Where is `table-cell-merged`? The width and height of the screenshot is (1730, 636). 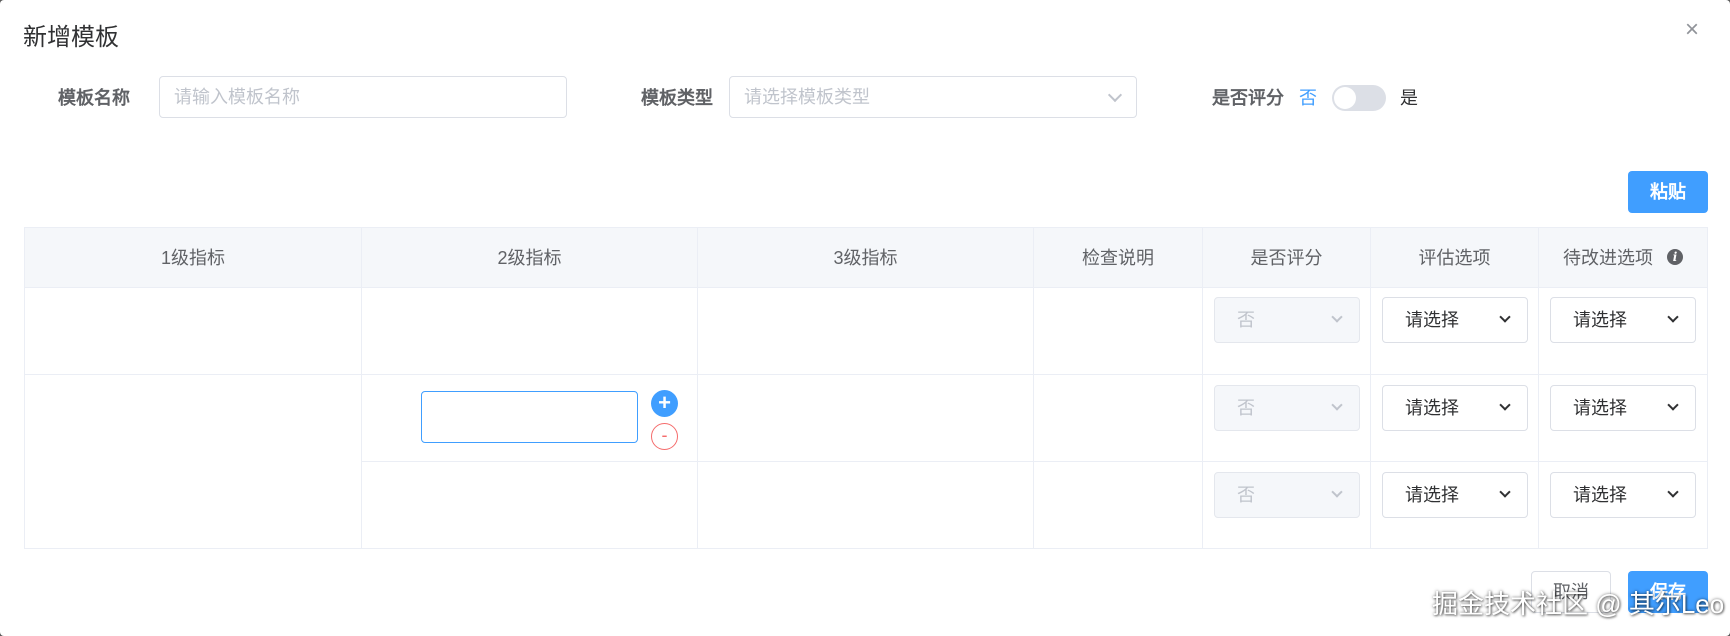
table-cell-merged is located at coordinates (193, 461).